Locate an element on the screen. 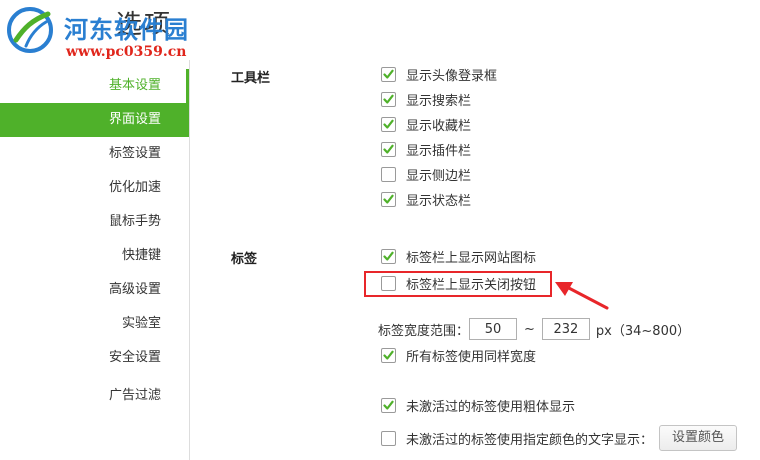 This screenshot has height=460, width=760. sidebar-item-label: 高级设置 is located at coordinates (135, 289).